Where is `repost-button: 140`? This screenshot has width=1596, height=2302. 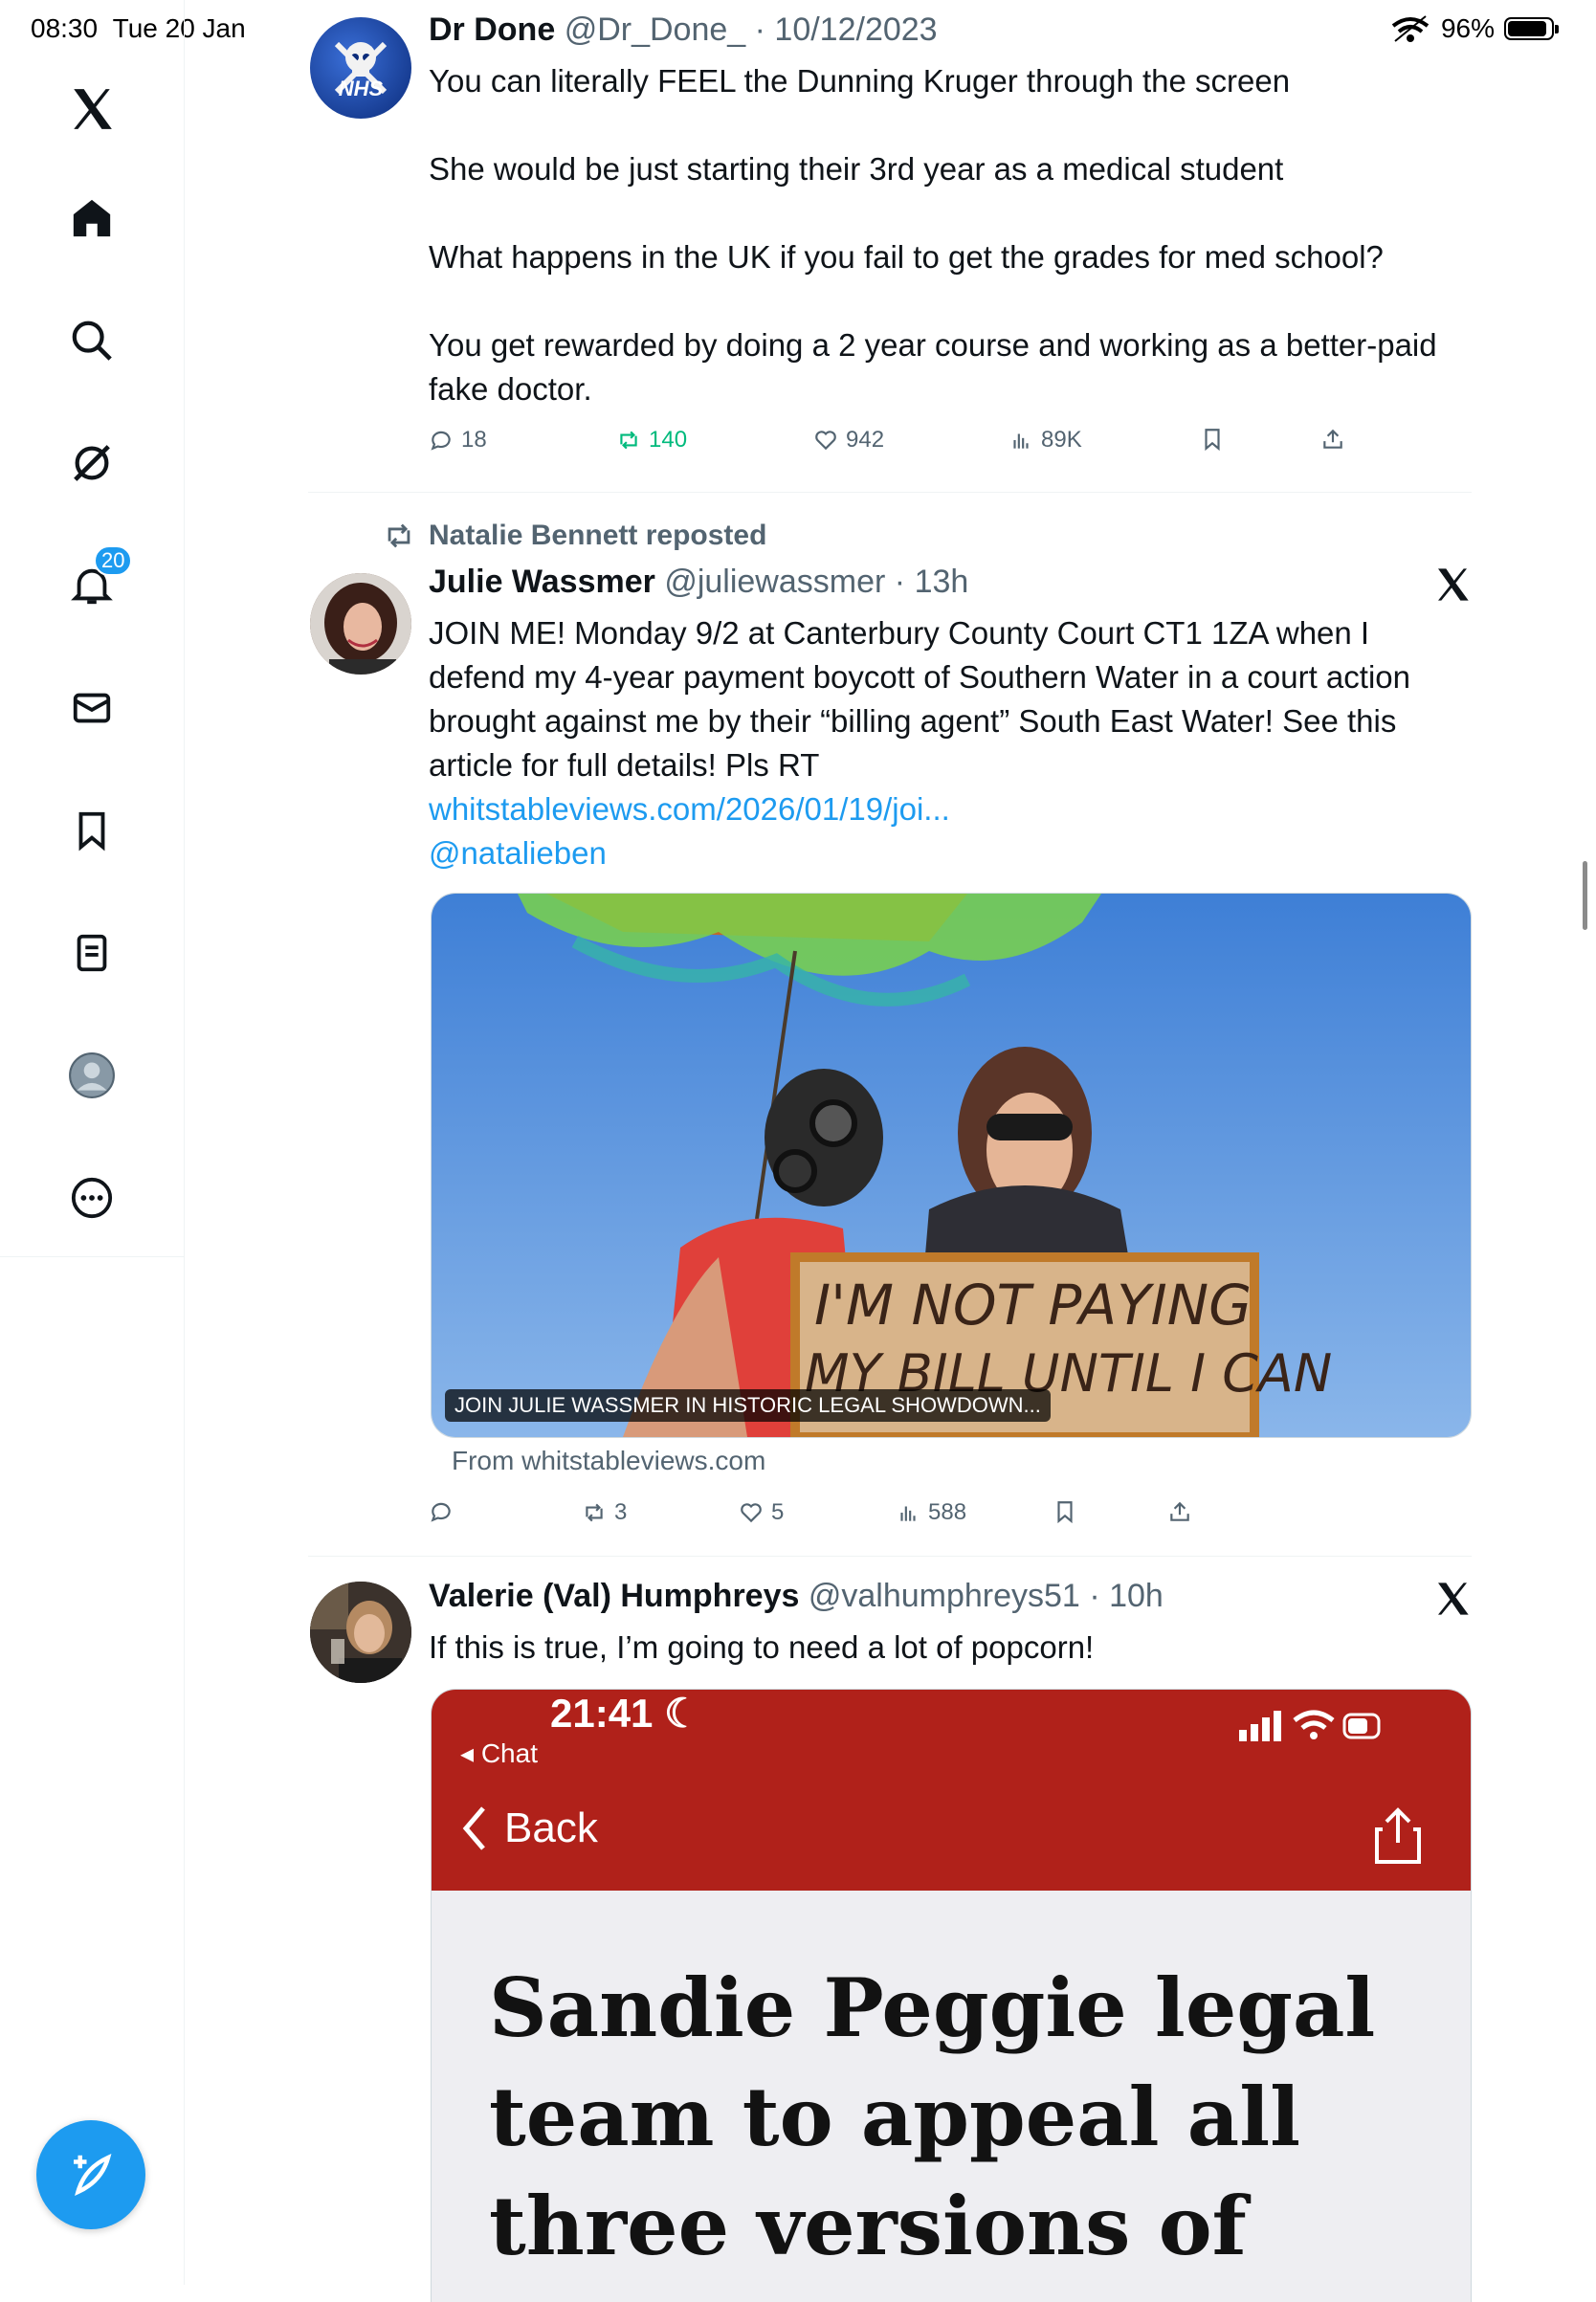 repost-button: 140 is located at coordinates (652, 440).